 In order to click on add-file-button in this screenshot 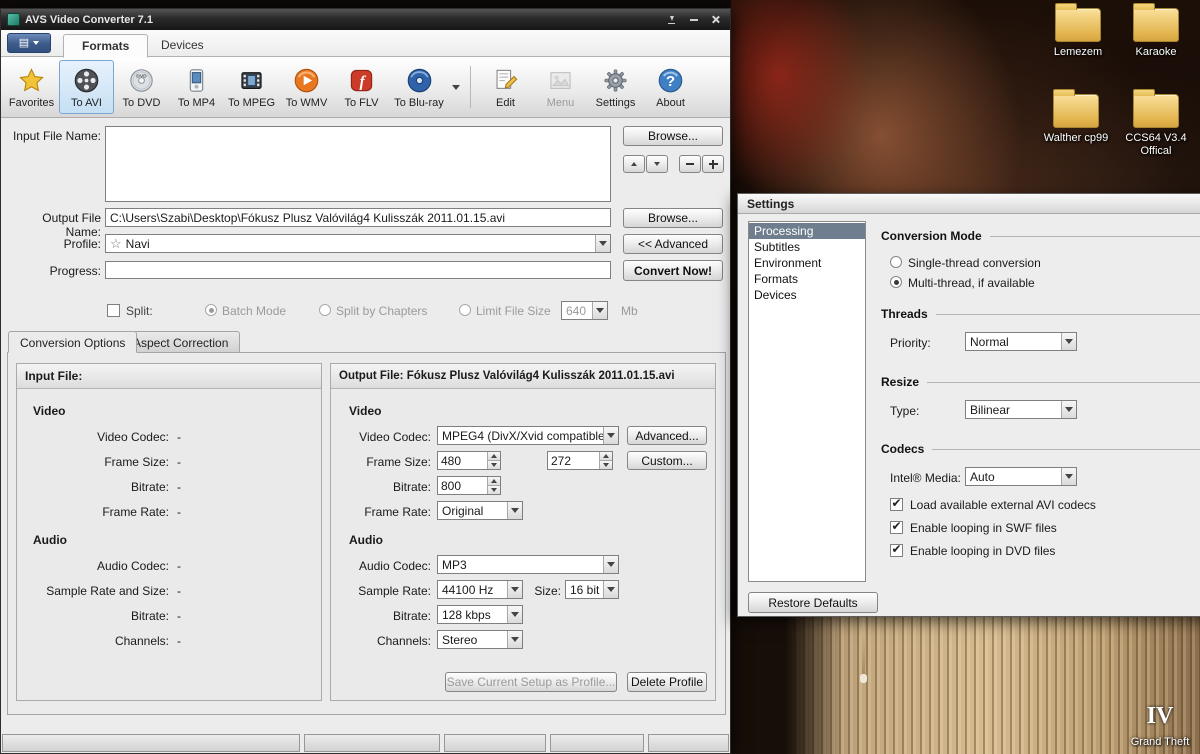, I will do `click(713, 164)`.